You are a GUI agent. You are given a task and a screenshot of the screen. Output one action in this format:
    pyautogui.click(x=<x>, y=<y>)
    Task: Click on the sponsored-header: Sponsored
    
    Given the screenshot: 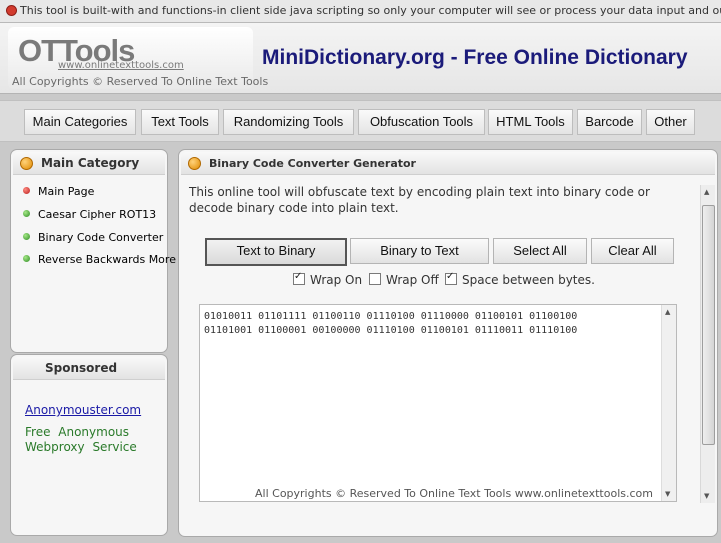 What is the action you would take?
    pyautogui.click(x=89, y=368)
    